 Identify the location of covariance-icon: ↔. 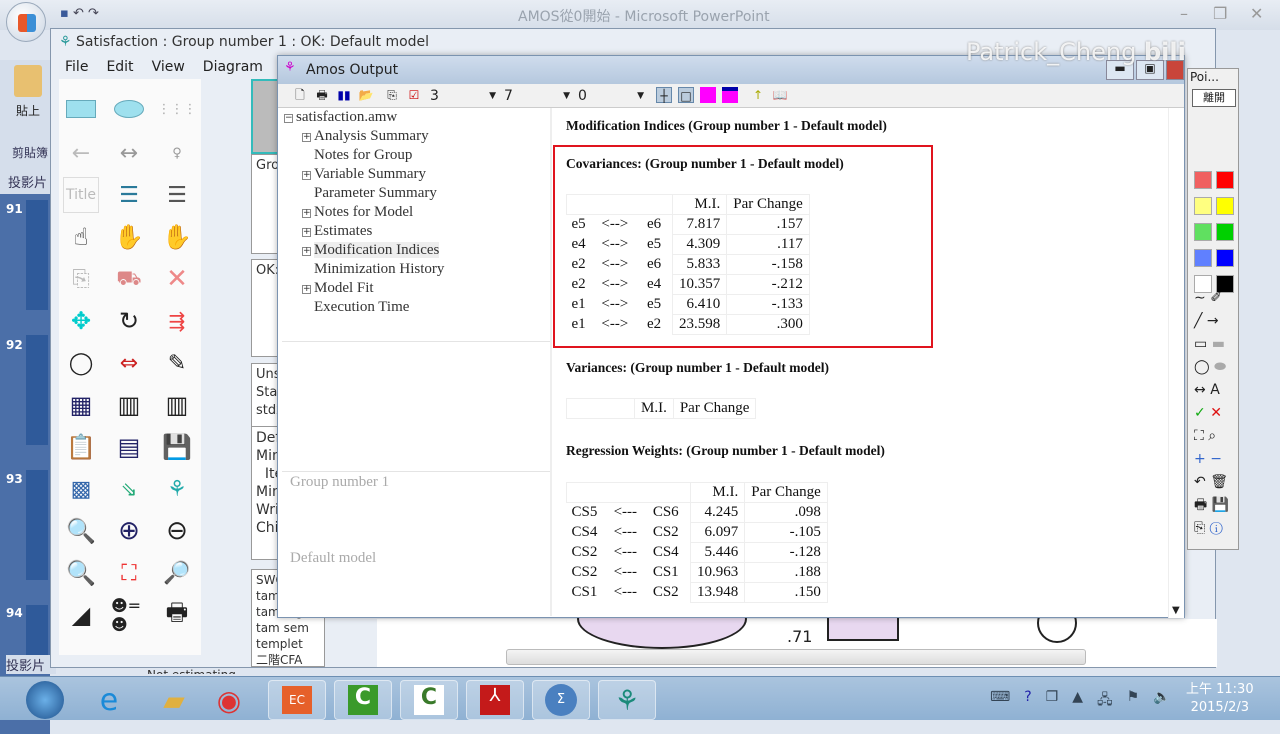
(129, 153).